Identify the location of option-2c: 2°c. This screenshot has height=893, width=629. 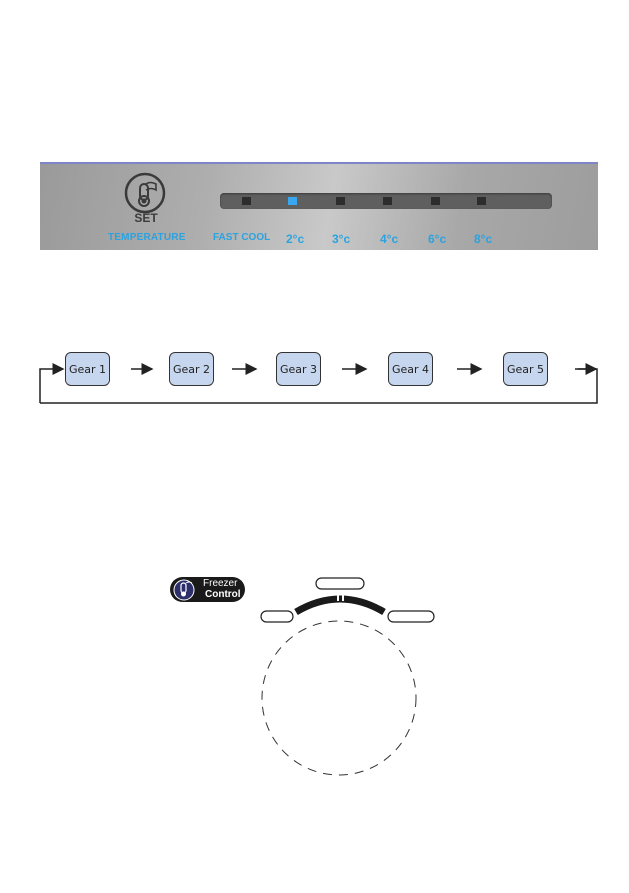
(295, 239).